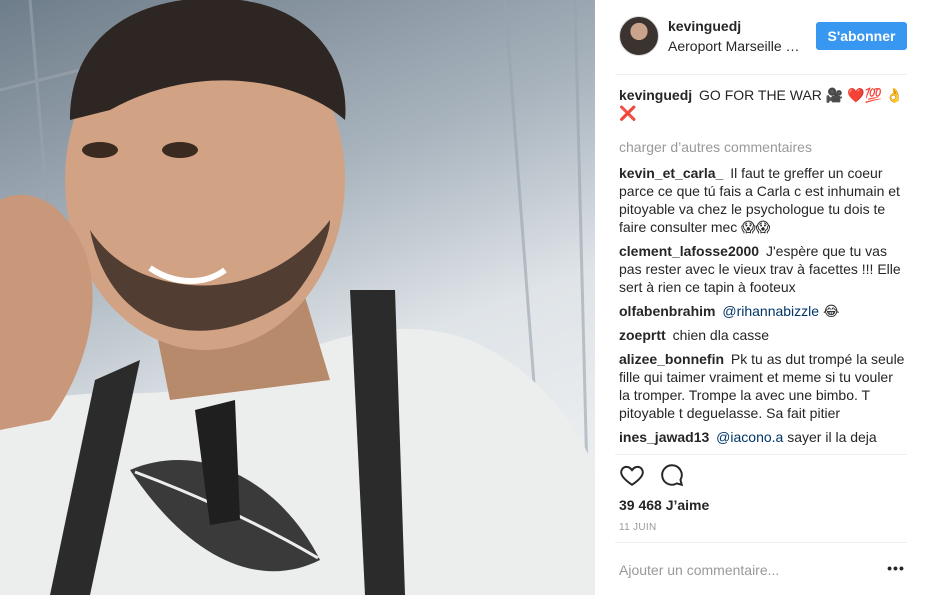 Image resolution: width=927 pixels, height=595 pixels. I want to click on comment-author: kevin_et_carla_, so click(671, 173).